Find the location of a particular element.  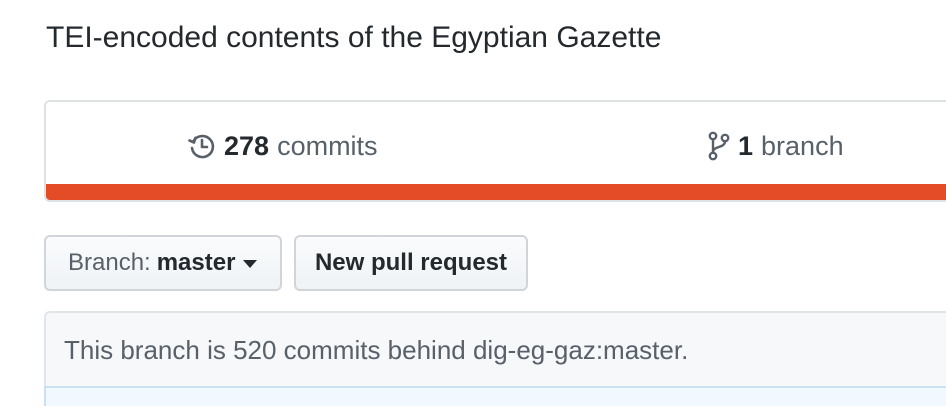

history-icon is located at coordinates (202, 146).